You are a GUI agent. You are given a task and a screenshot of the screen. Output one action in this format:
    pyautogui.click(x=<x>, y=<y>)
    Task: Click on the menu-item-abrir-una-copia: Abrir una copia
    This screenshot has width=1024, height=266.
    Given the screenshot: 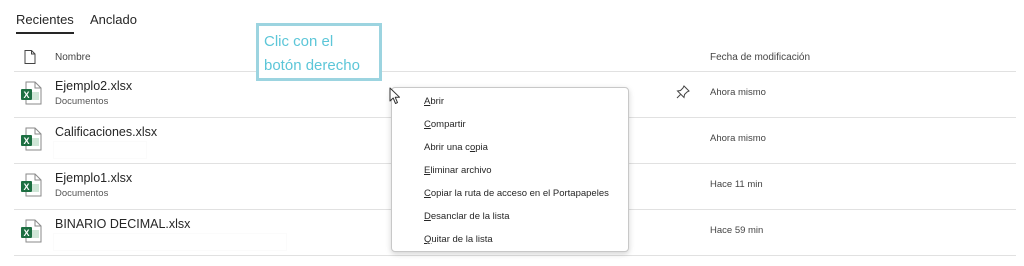 What is the action you would take?
    pyautogui.click(x=456, y=147)
    